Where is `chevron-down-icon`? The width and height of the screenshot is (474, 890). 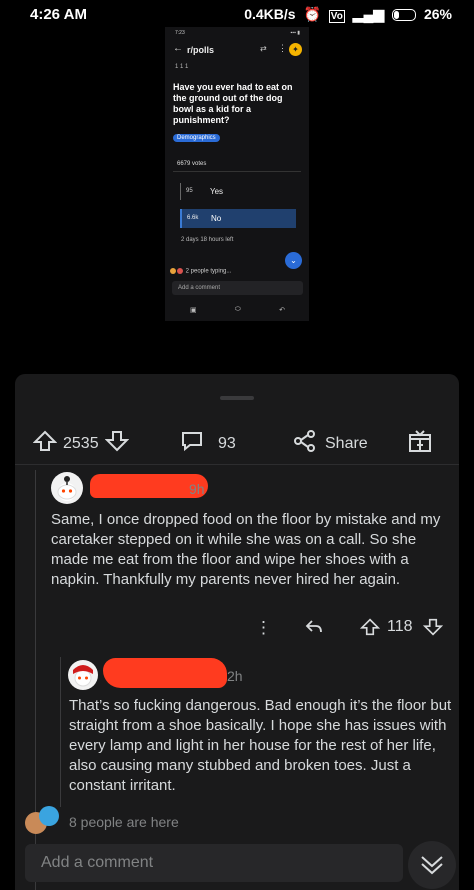
chevron-down-icon is located at coordinates (432, 865).